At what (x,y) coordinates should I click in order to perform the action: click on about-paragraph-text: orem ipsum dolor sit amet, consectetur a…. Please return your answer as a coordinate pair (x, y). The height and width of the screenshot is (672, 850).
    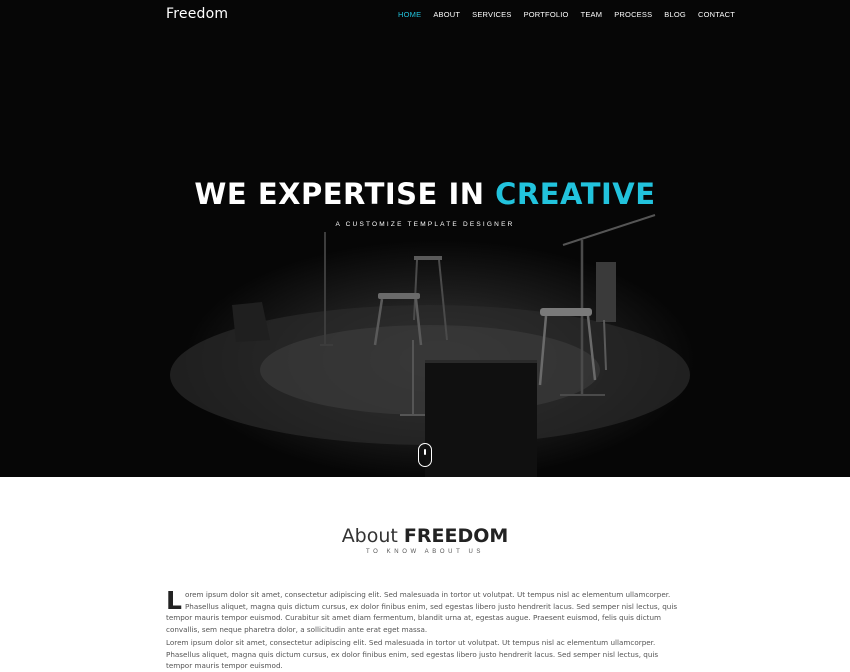
    Looking at the image, I should click on (422, 612).